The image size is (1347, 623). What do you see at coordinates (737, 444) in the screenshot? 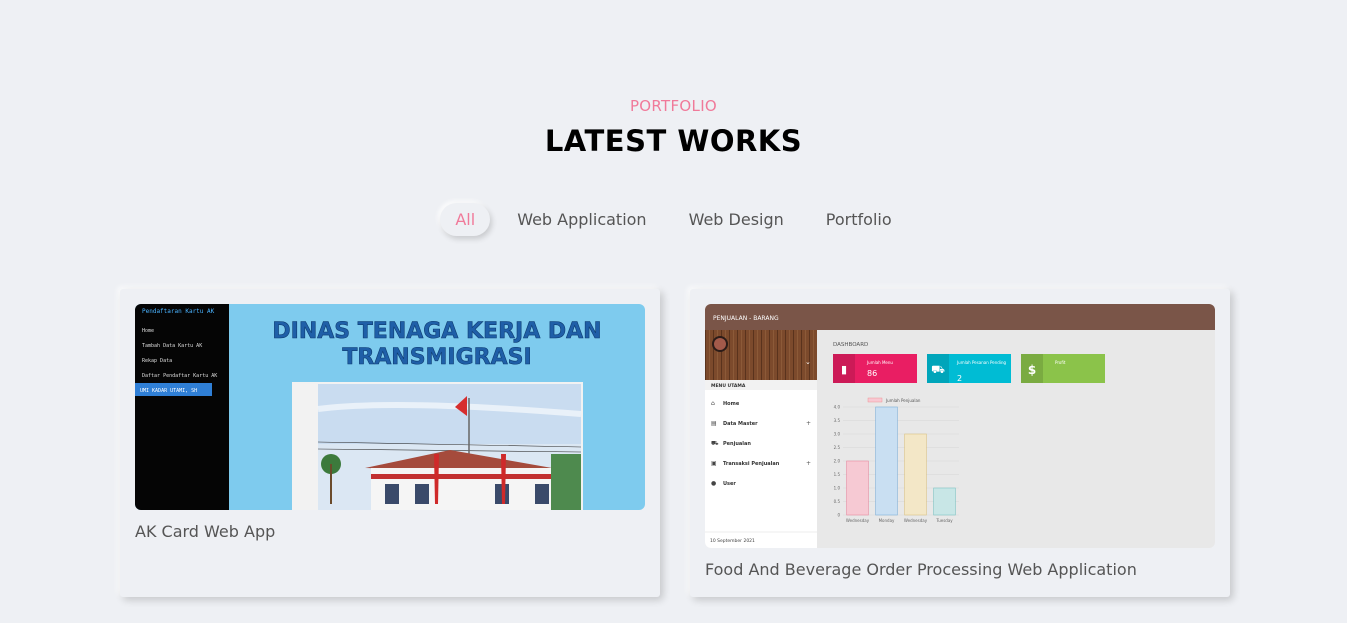
I see `thumb-menu-penjualan: Penjualan` at bounding box center [737, 444].